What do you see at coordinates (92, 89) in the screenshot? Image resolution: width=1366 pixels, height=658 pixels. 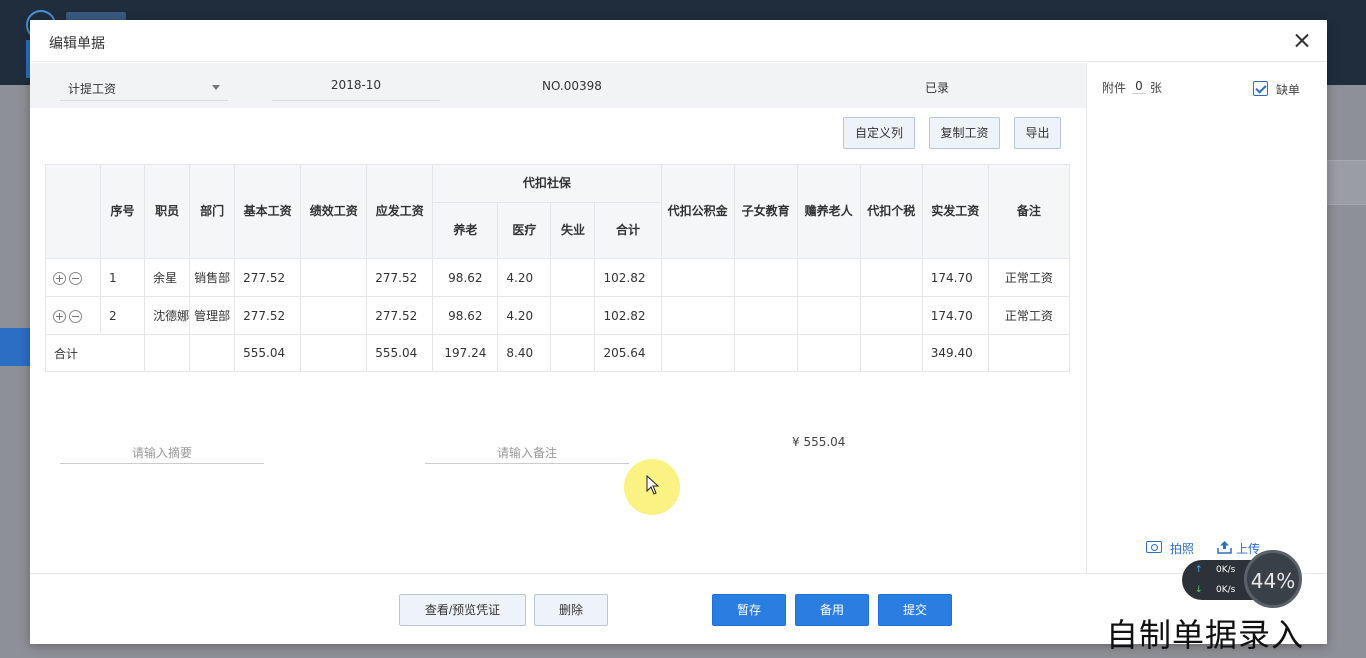 I see `document-type-value: 计提工资` at bounding box center [92, 89].